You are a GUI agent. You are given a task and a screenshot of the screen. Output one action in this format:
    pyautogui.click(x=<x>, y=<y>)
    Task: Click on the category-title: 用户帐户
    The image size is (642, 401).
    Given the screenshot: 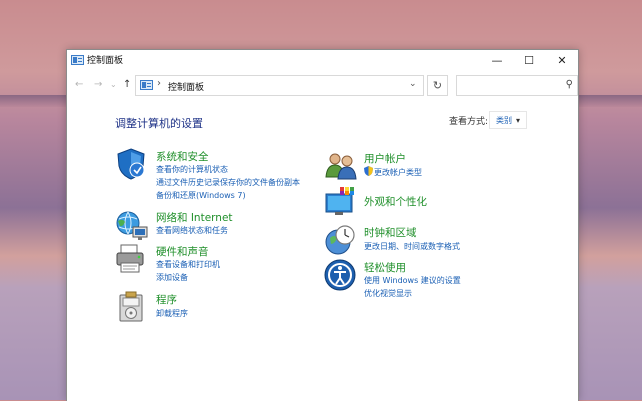 What is the action you would take?
    pyautogui.click(x=385, y=158)
    